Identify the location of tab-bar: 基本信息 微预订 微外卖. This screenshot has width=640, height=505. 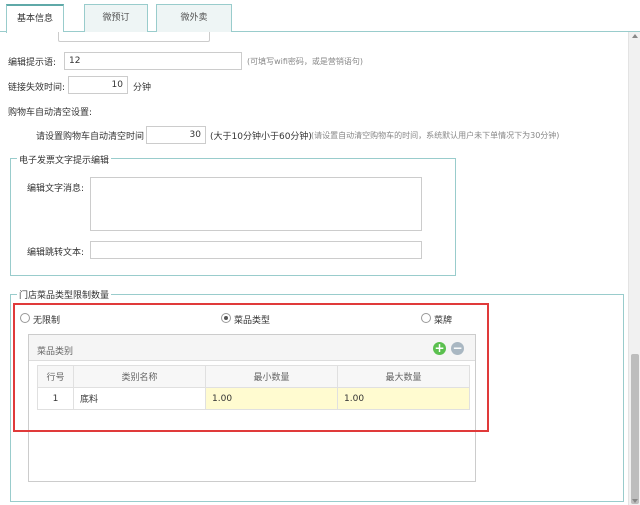
(320, 16).